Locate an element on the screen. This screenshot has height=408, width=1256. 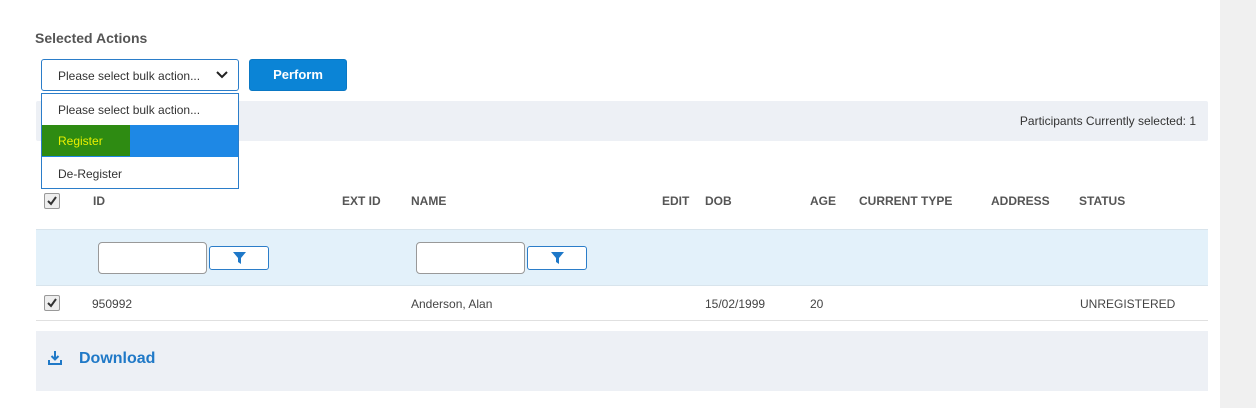
perform-button: Perform is located at coordinates (298, 75).